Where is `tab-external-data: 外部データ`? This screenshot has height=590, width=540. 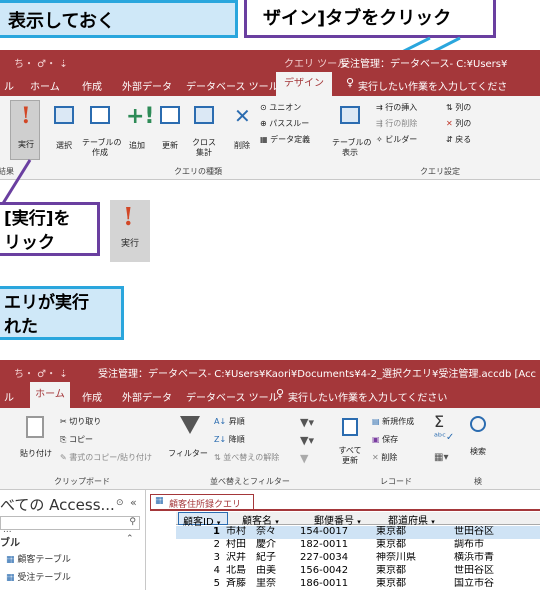 tab-external-data: 外部データ is located at coordinates (147, 85).